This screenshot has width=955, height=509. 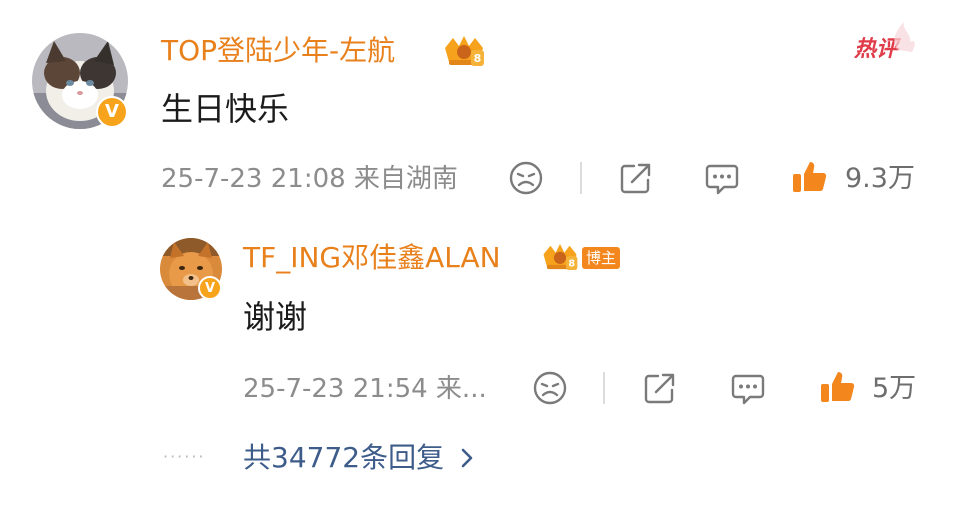 What do you see at coordinates (372, 258) in the screenshot?
I see `reply-username: TF_ING邓佳鑫ALAN` at bounding box center [372, 258].